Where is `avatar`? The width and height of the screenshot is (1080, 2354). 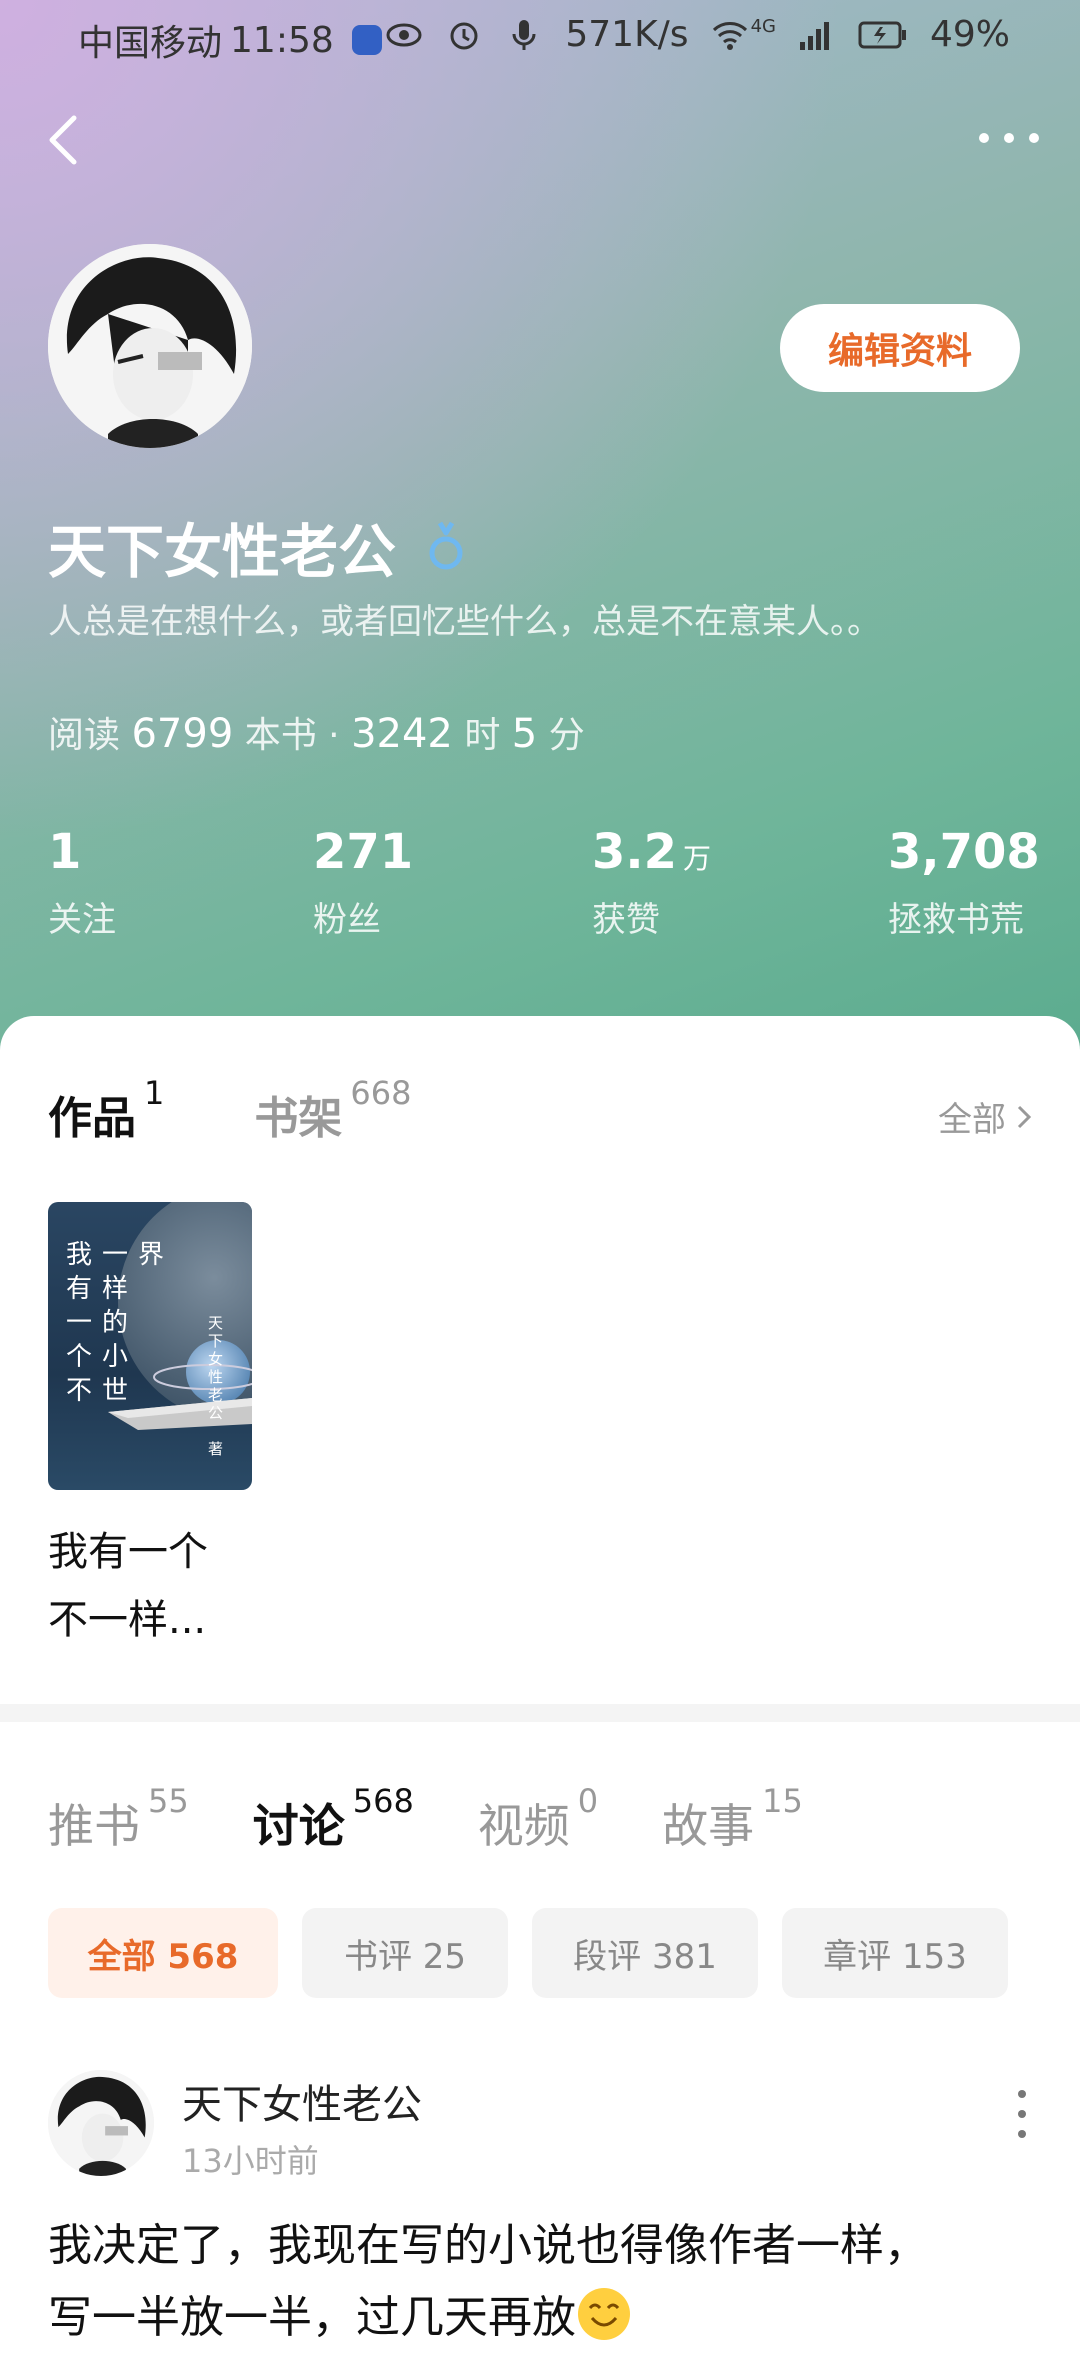 avatar is located at coordinates (150, 346).